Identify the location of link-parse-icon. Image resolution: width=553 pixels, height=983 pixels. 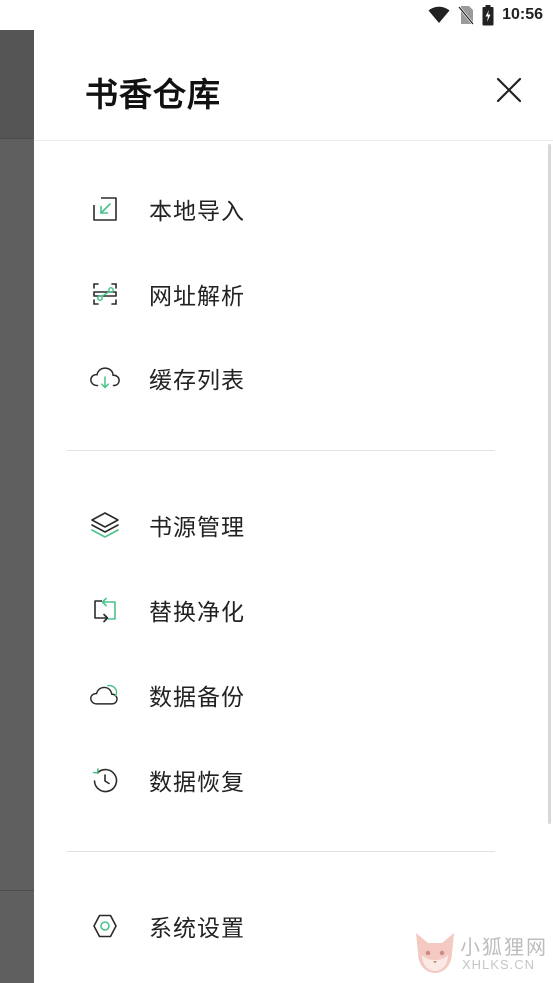
(105, 294).